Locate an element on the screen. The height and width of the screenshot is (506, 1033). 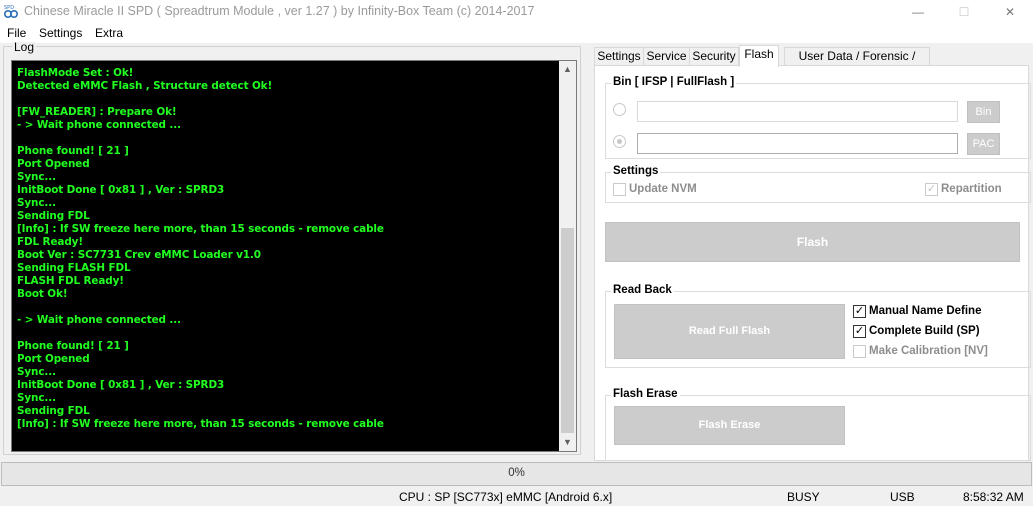
bin-group: Bin [ IFSP | FullFlash ] Bin PAC is located at coordinates (818, 117).